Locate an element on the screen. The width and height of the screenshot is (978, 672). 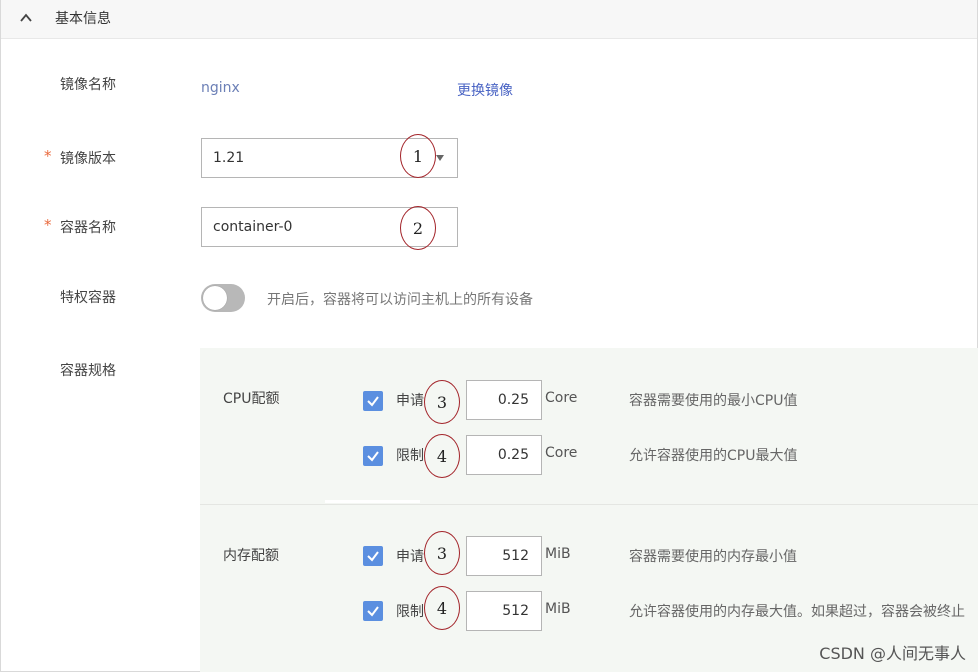
toggle-knob is located at coordinates (215, 298).